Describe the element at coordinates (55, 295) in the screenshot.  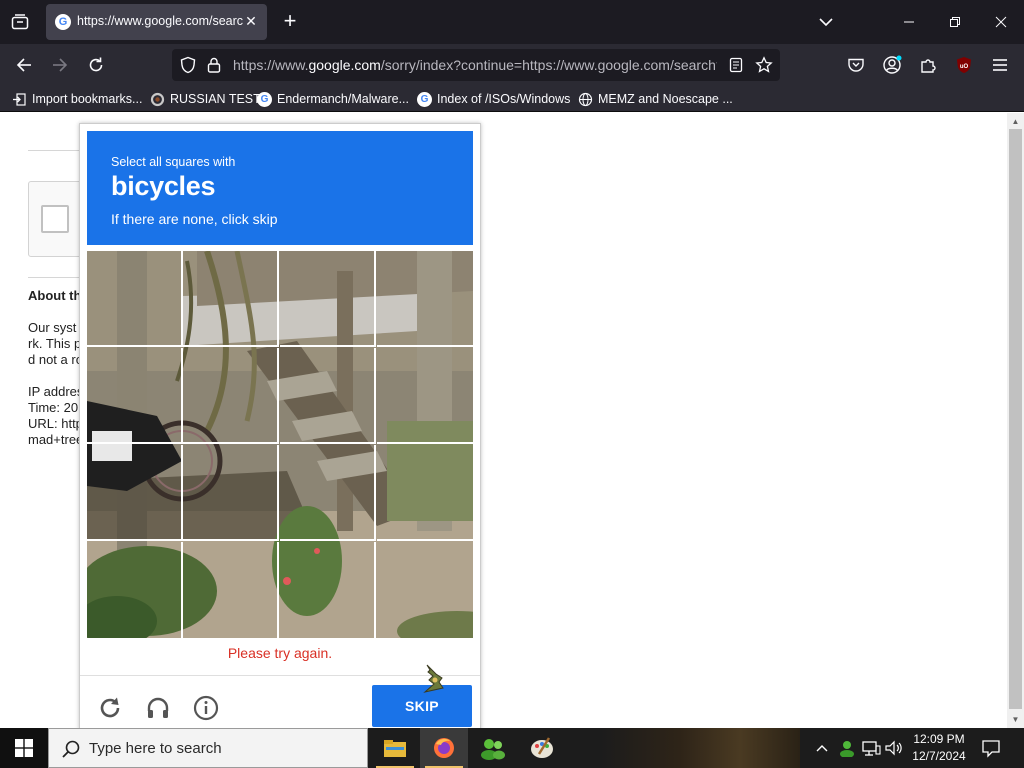
I see `about-heading: About th` at that location.